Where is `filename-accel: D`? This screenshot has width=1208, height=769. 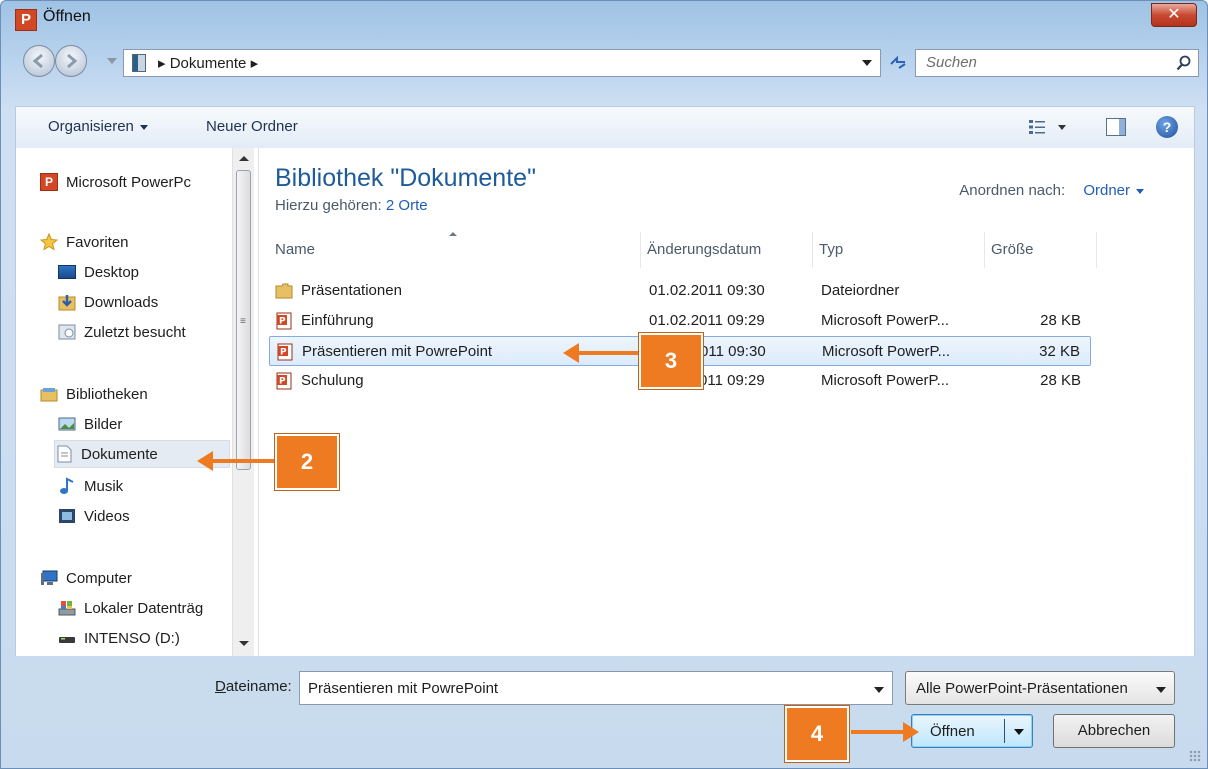 filename-accel: D is located at coordinates (220, 686).